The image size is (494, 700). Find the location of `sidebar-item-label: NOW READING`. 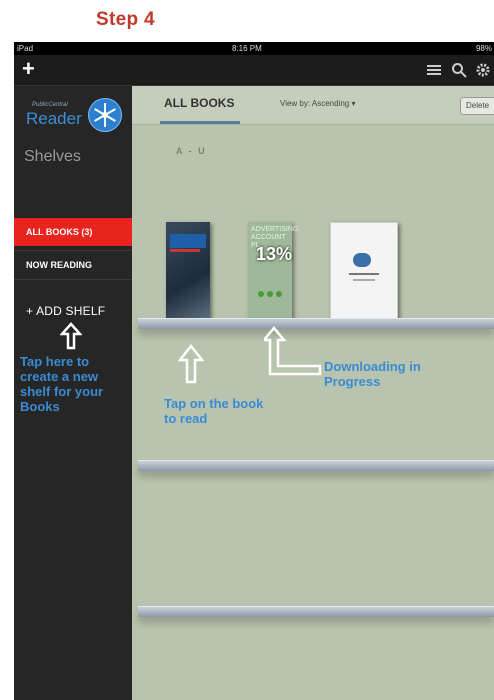

sidebar-item-label: NOW READING is located at coordinates (59, 265).